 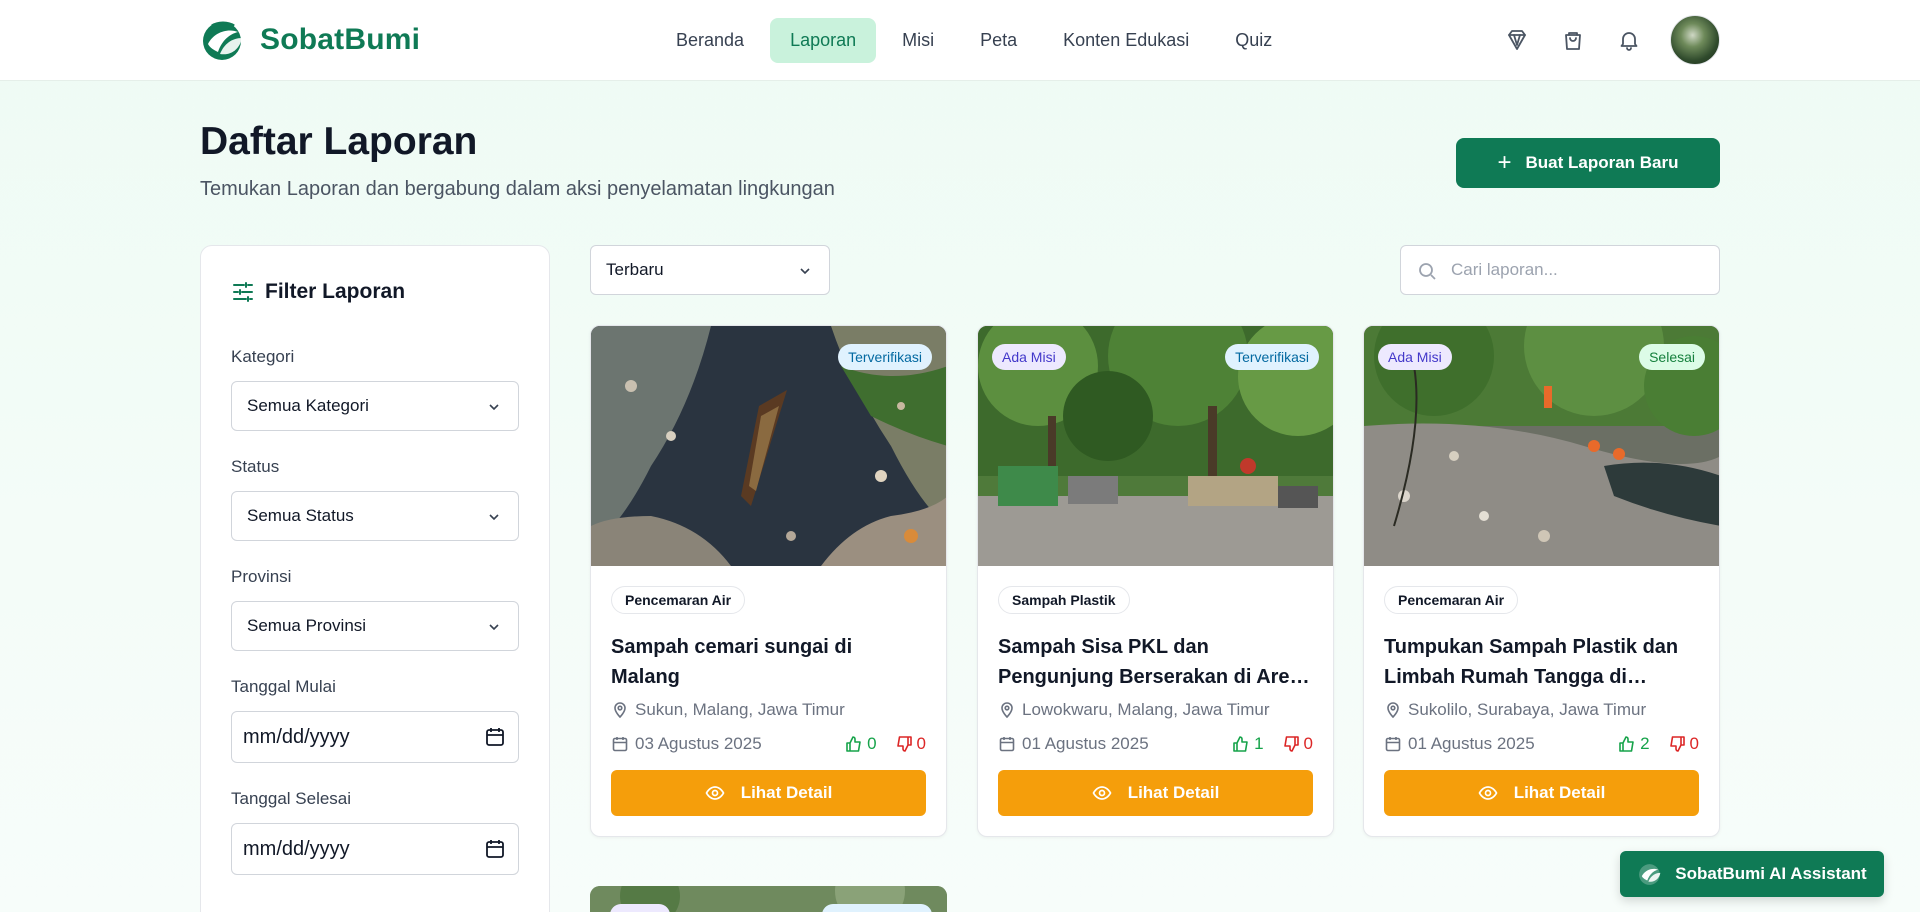 What do you see at coordinates (1541, 446) in the screenshot?
I see `report-photo: Ada Misi Selesai` at bounding box center [1541, 446].